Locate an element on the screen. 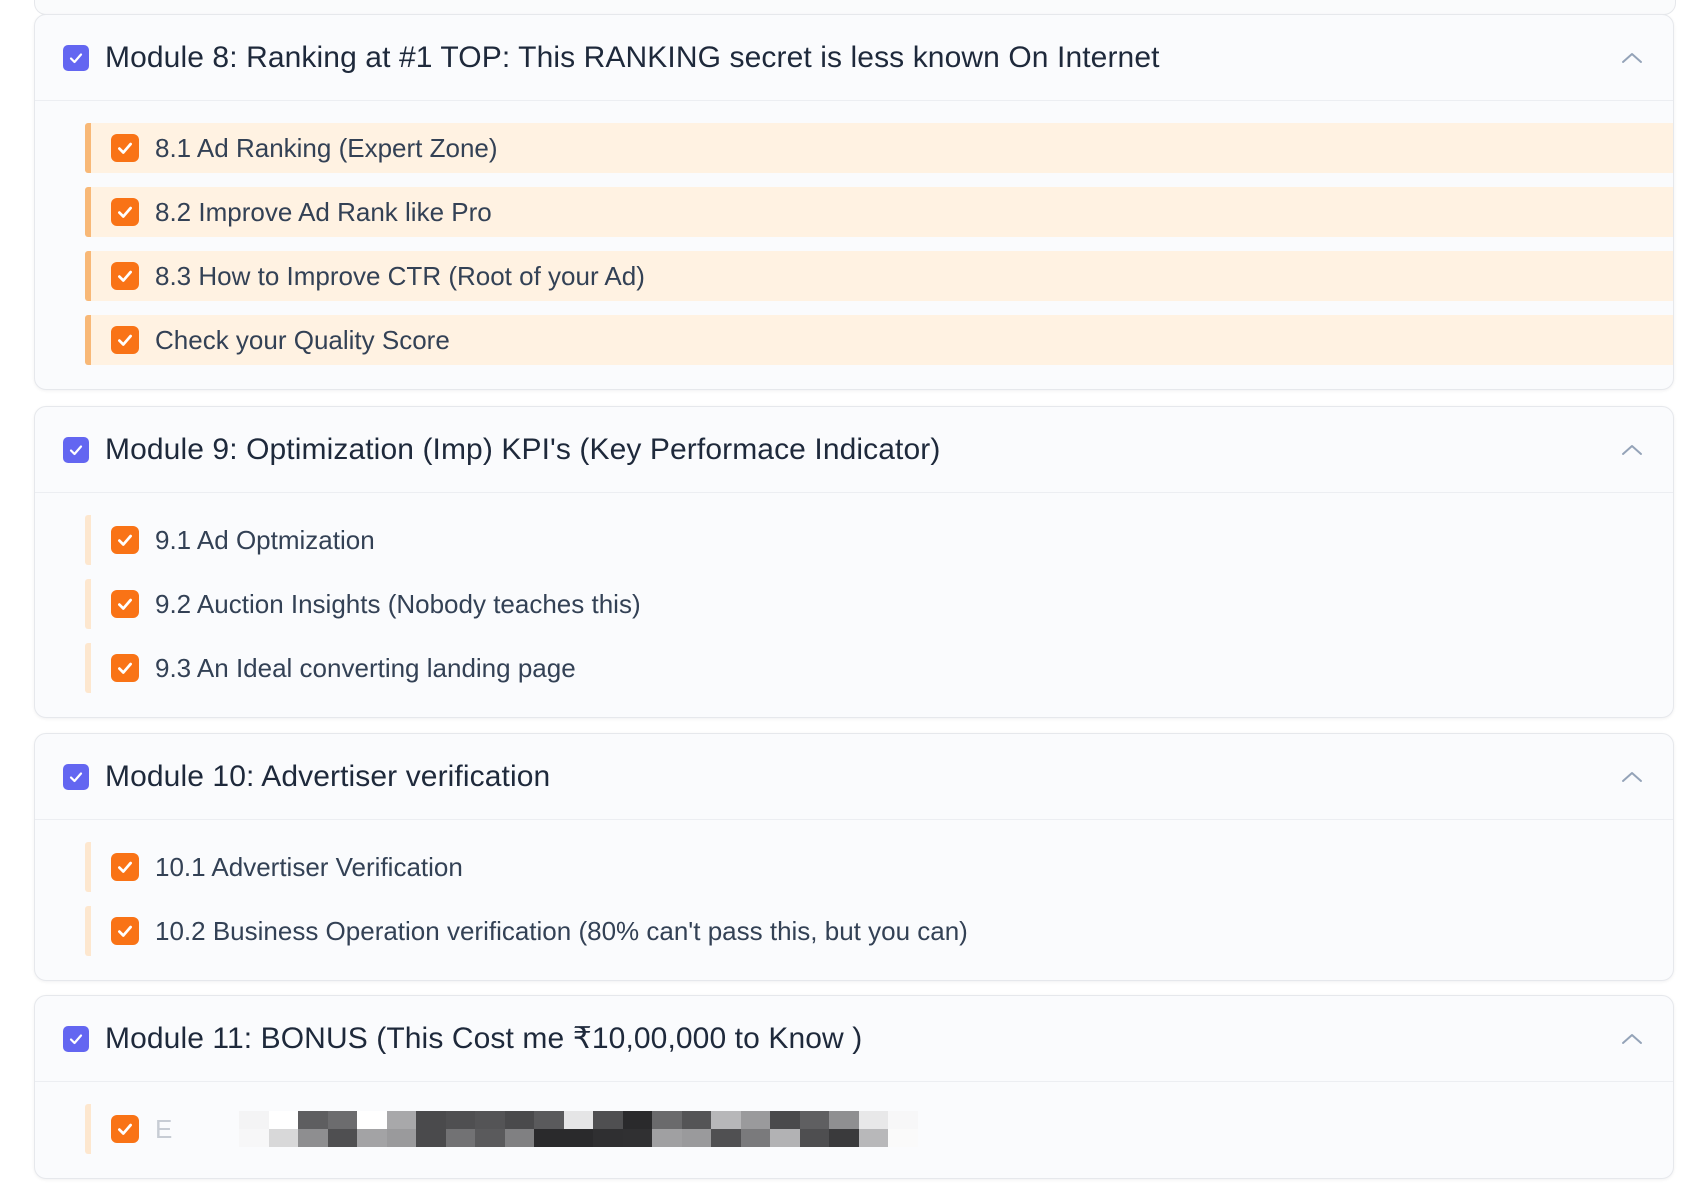  lesson-title: 9.3 An Ideal converting landing page is located at coordinates (365, 667).